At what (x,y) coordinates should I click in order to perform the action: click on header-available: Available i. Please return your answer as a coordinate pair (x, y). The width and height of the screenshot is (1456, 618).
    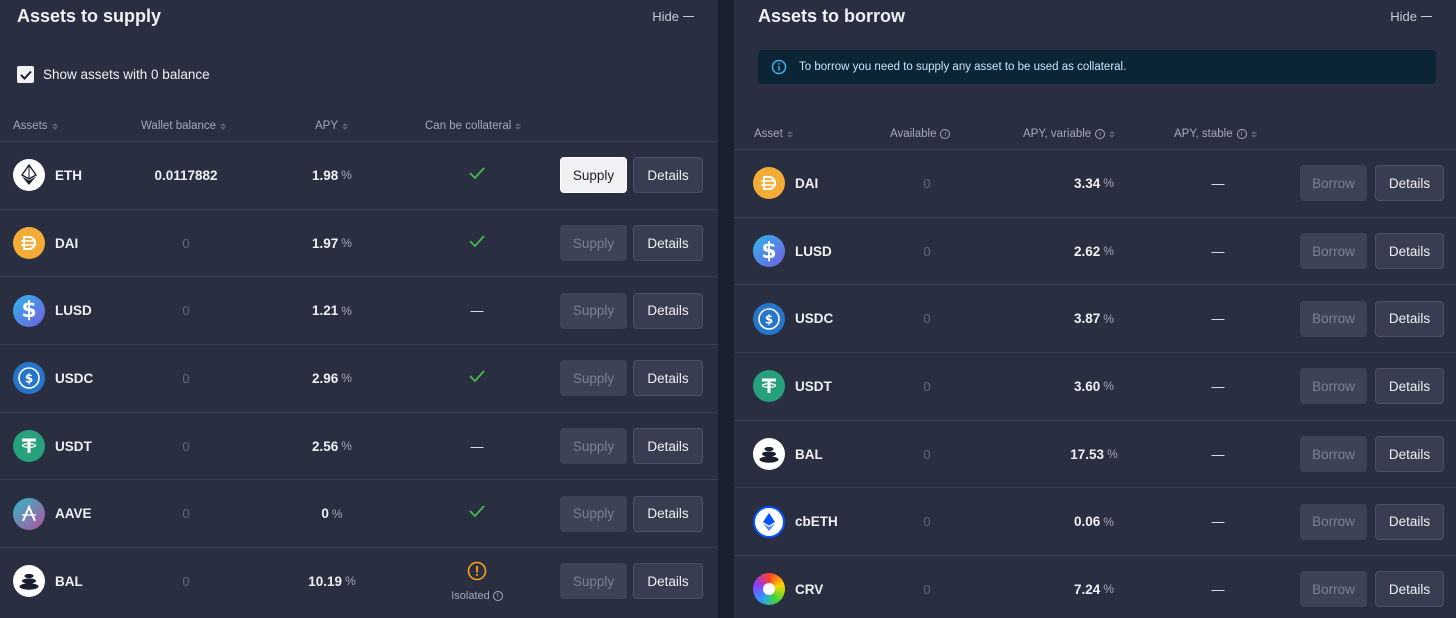
    Looking at the image, I should click on (920, 134).